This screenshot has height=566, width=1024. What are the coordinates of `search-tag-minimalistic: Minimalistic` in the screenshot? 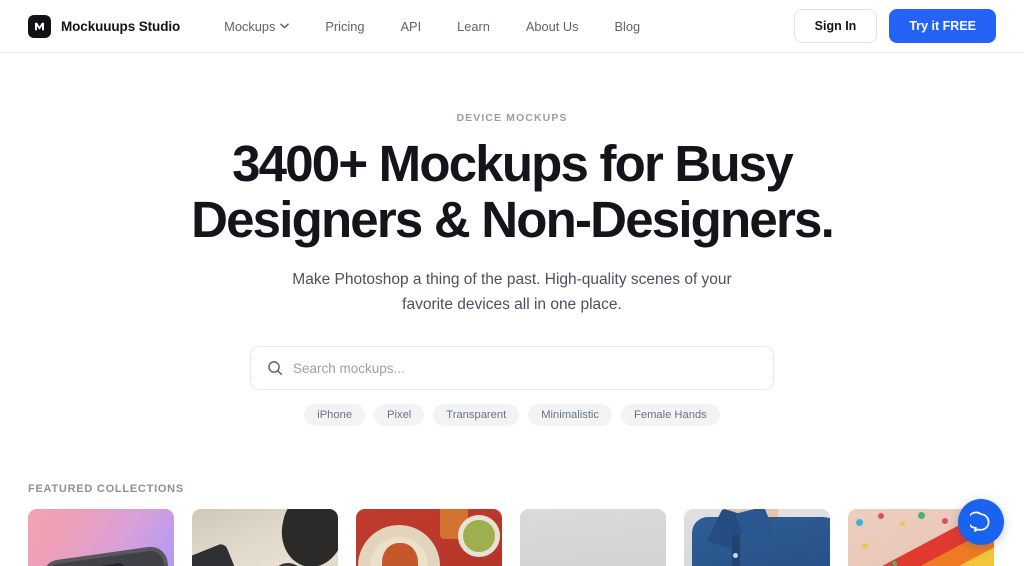 It's located at (570, 415).